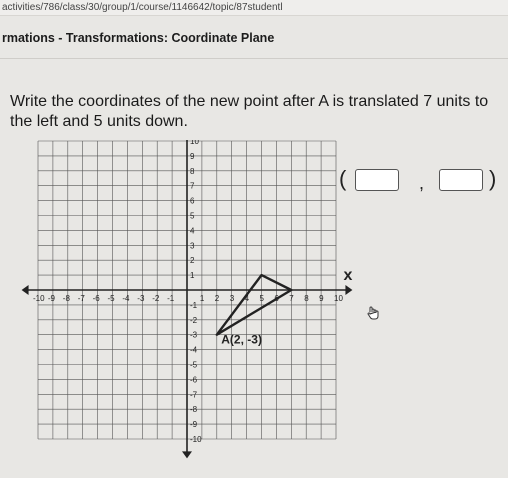 The height and width of the screenshot is (478, 508). I want to click on y-tick-label: -3, so click(194, 335).